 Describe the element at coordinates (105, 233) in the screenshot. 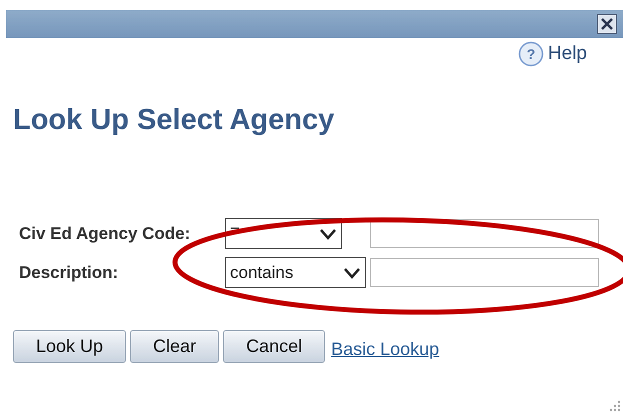

I see `field-label: Civ Ed Agency Code:` at that location.